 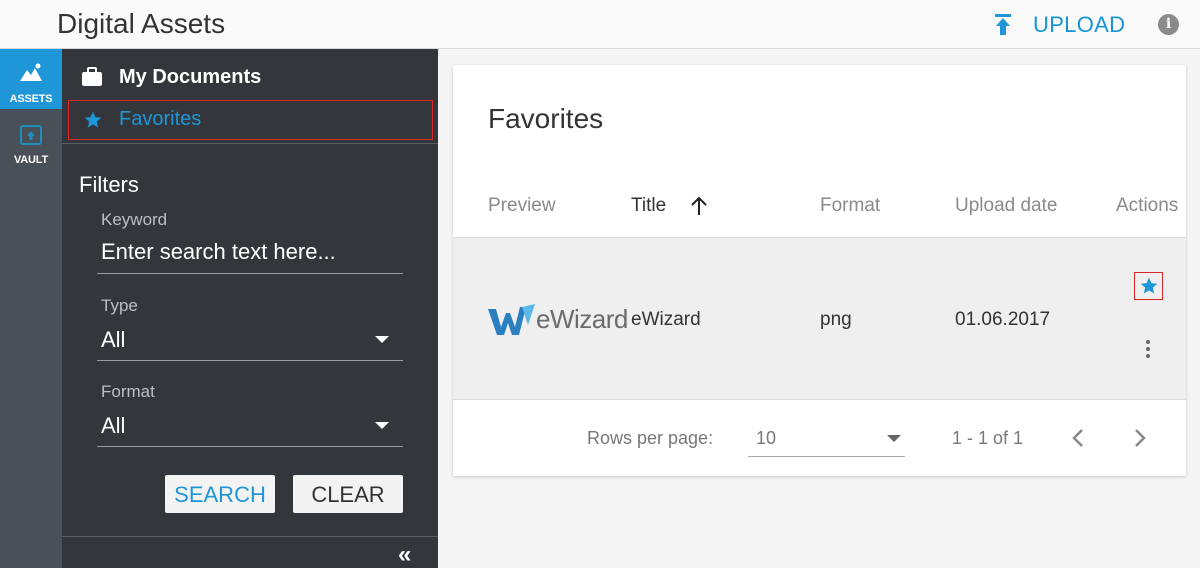 I want to click on rows-per-page-label: Rows per page:, so click(x=650, y=438).